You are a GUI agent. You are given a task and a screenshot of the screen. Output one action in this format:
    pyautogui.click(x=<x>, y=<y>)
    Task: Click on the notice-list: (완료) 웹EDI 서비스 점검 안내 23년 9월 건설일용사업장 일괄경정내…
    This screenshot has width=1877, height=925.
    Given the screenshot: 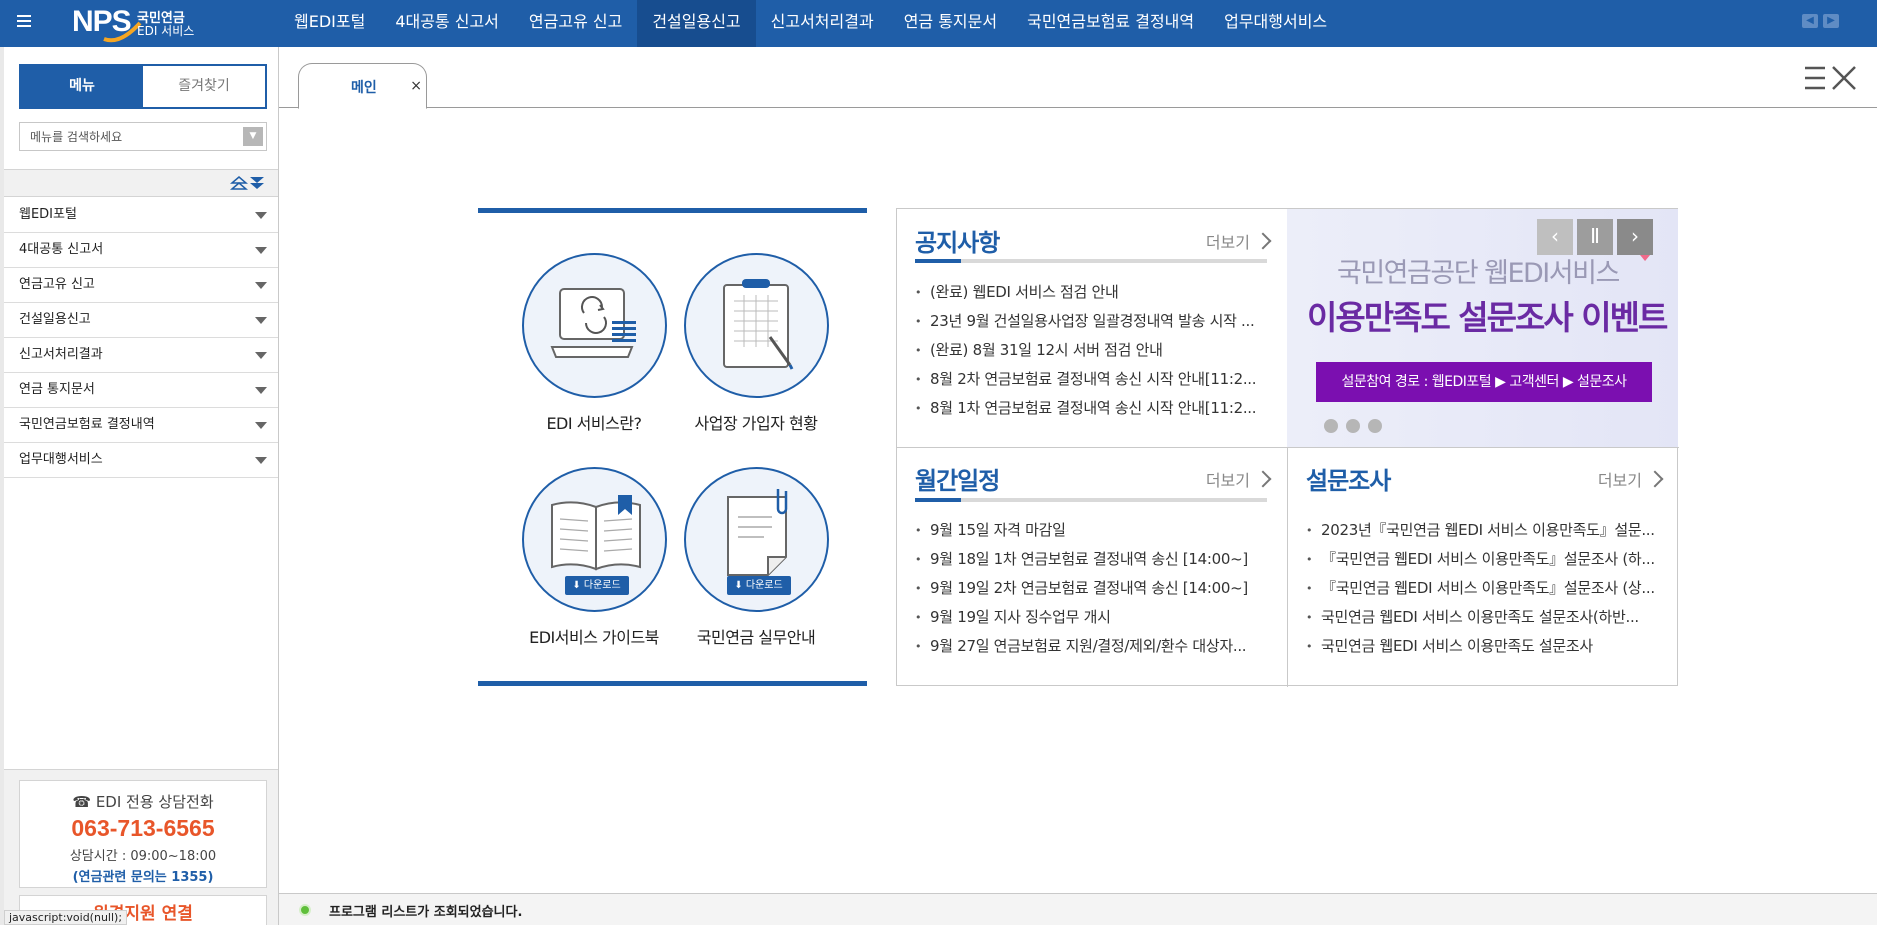 What is the action you would take?
    pyautogui.click(x=1096, y=350)
    